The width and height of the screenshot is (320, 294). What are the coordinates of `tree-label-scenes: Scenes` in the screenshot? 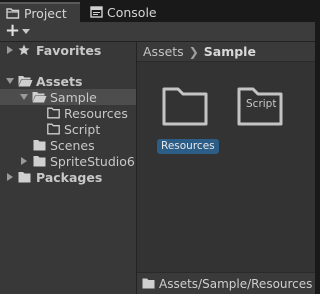 It's located at (72, 145).